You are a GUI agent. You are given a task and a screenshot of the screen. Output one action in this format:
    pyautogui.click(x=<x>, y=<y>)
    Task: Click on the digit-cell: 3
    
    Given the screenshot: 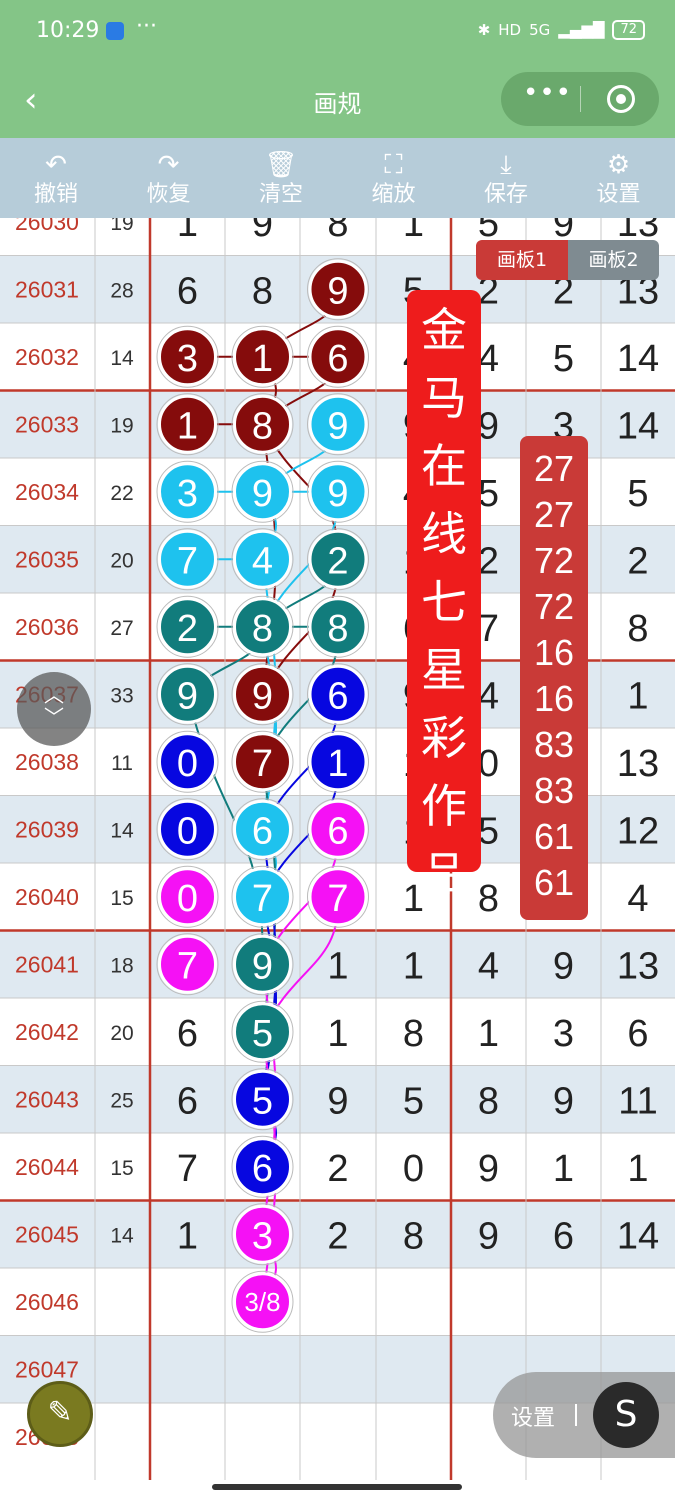 What is the action you would take?
    pyautogui.click(x=563, y=1034)
    